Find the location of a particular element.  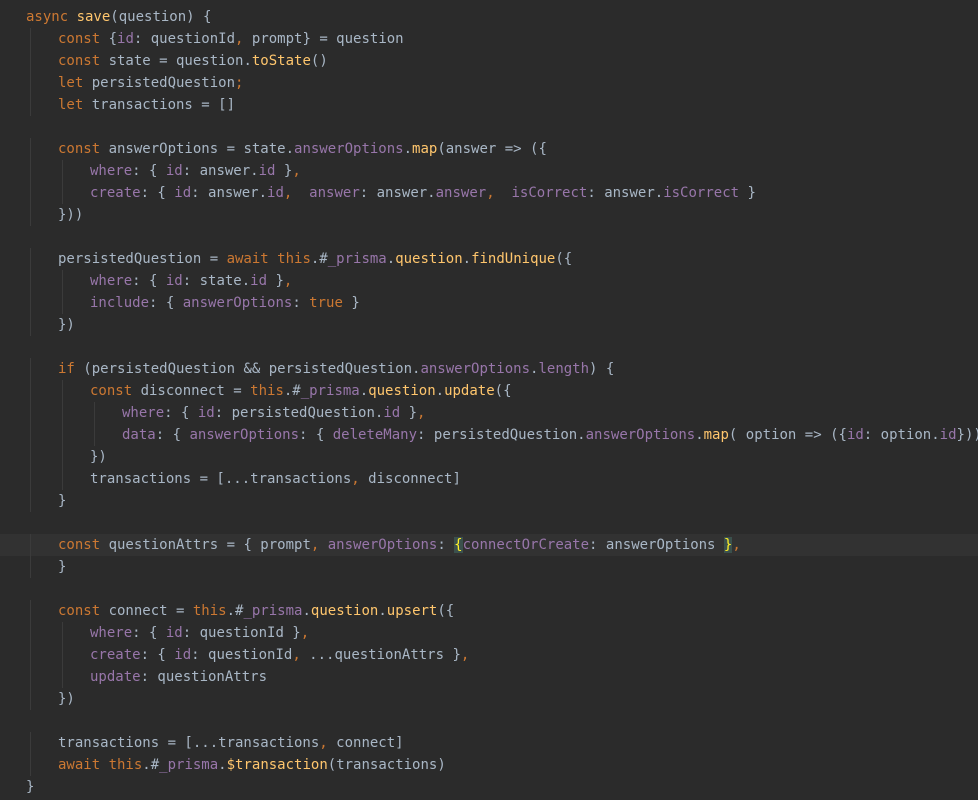

code-token: include is located at coordinates (120, 303).